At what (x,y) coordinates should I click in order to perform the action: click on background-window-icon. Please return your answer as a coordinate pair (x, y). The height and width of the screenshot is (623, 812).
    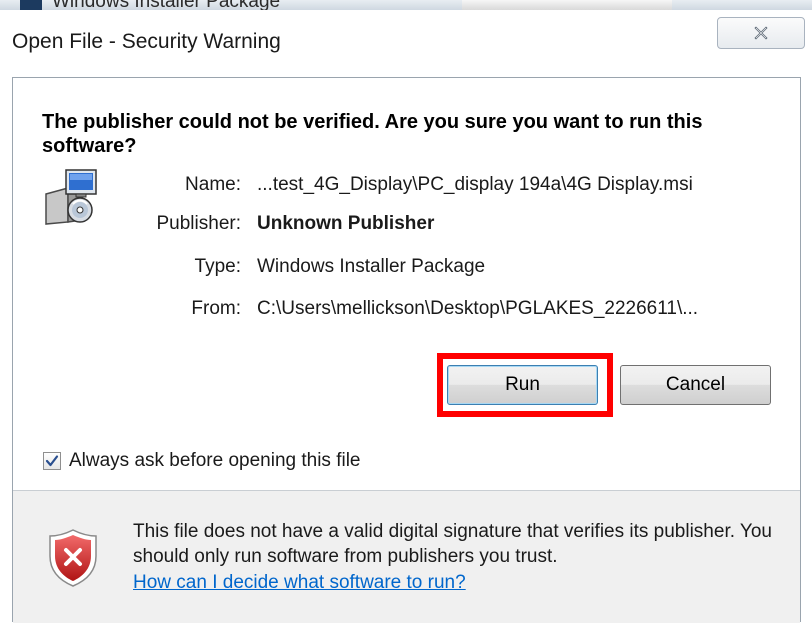
    Looking at the image, I should click on (31, 5).